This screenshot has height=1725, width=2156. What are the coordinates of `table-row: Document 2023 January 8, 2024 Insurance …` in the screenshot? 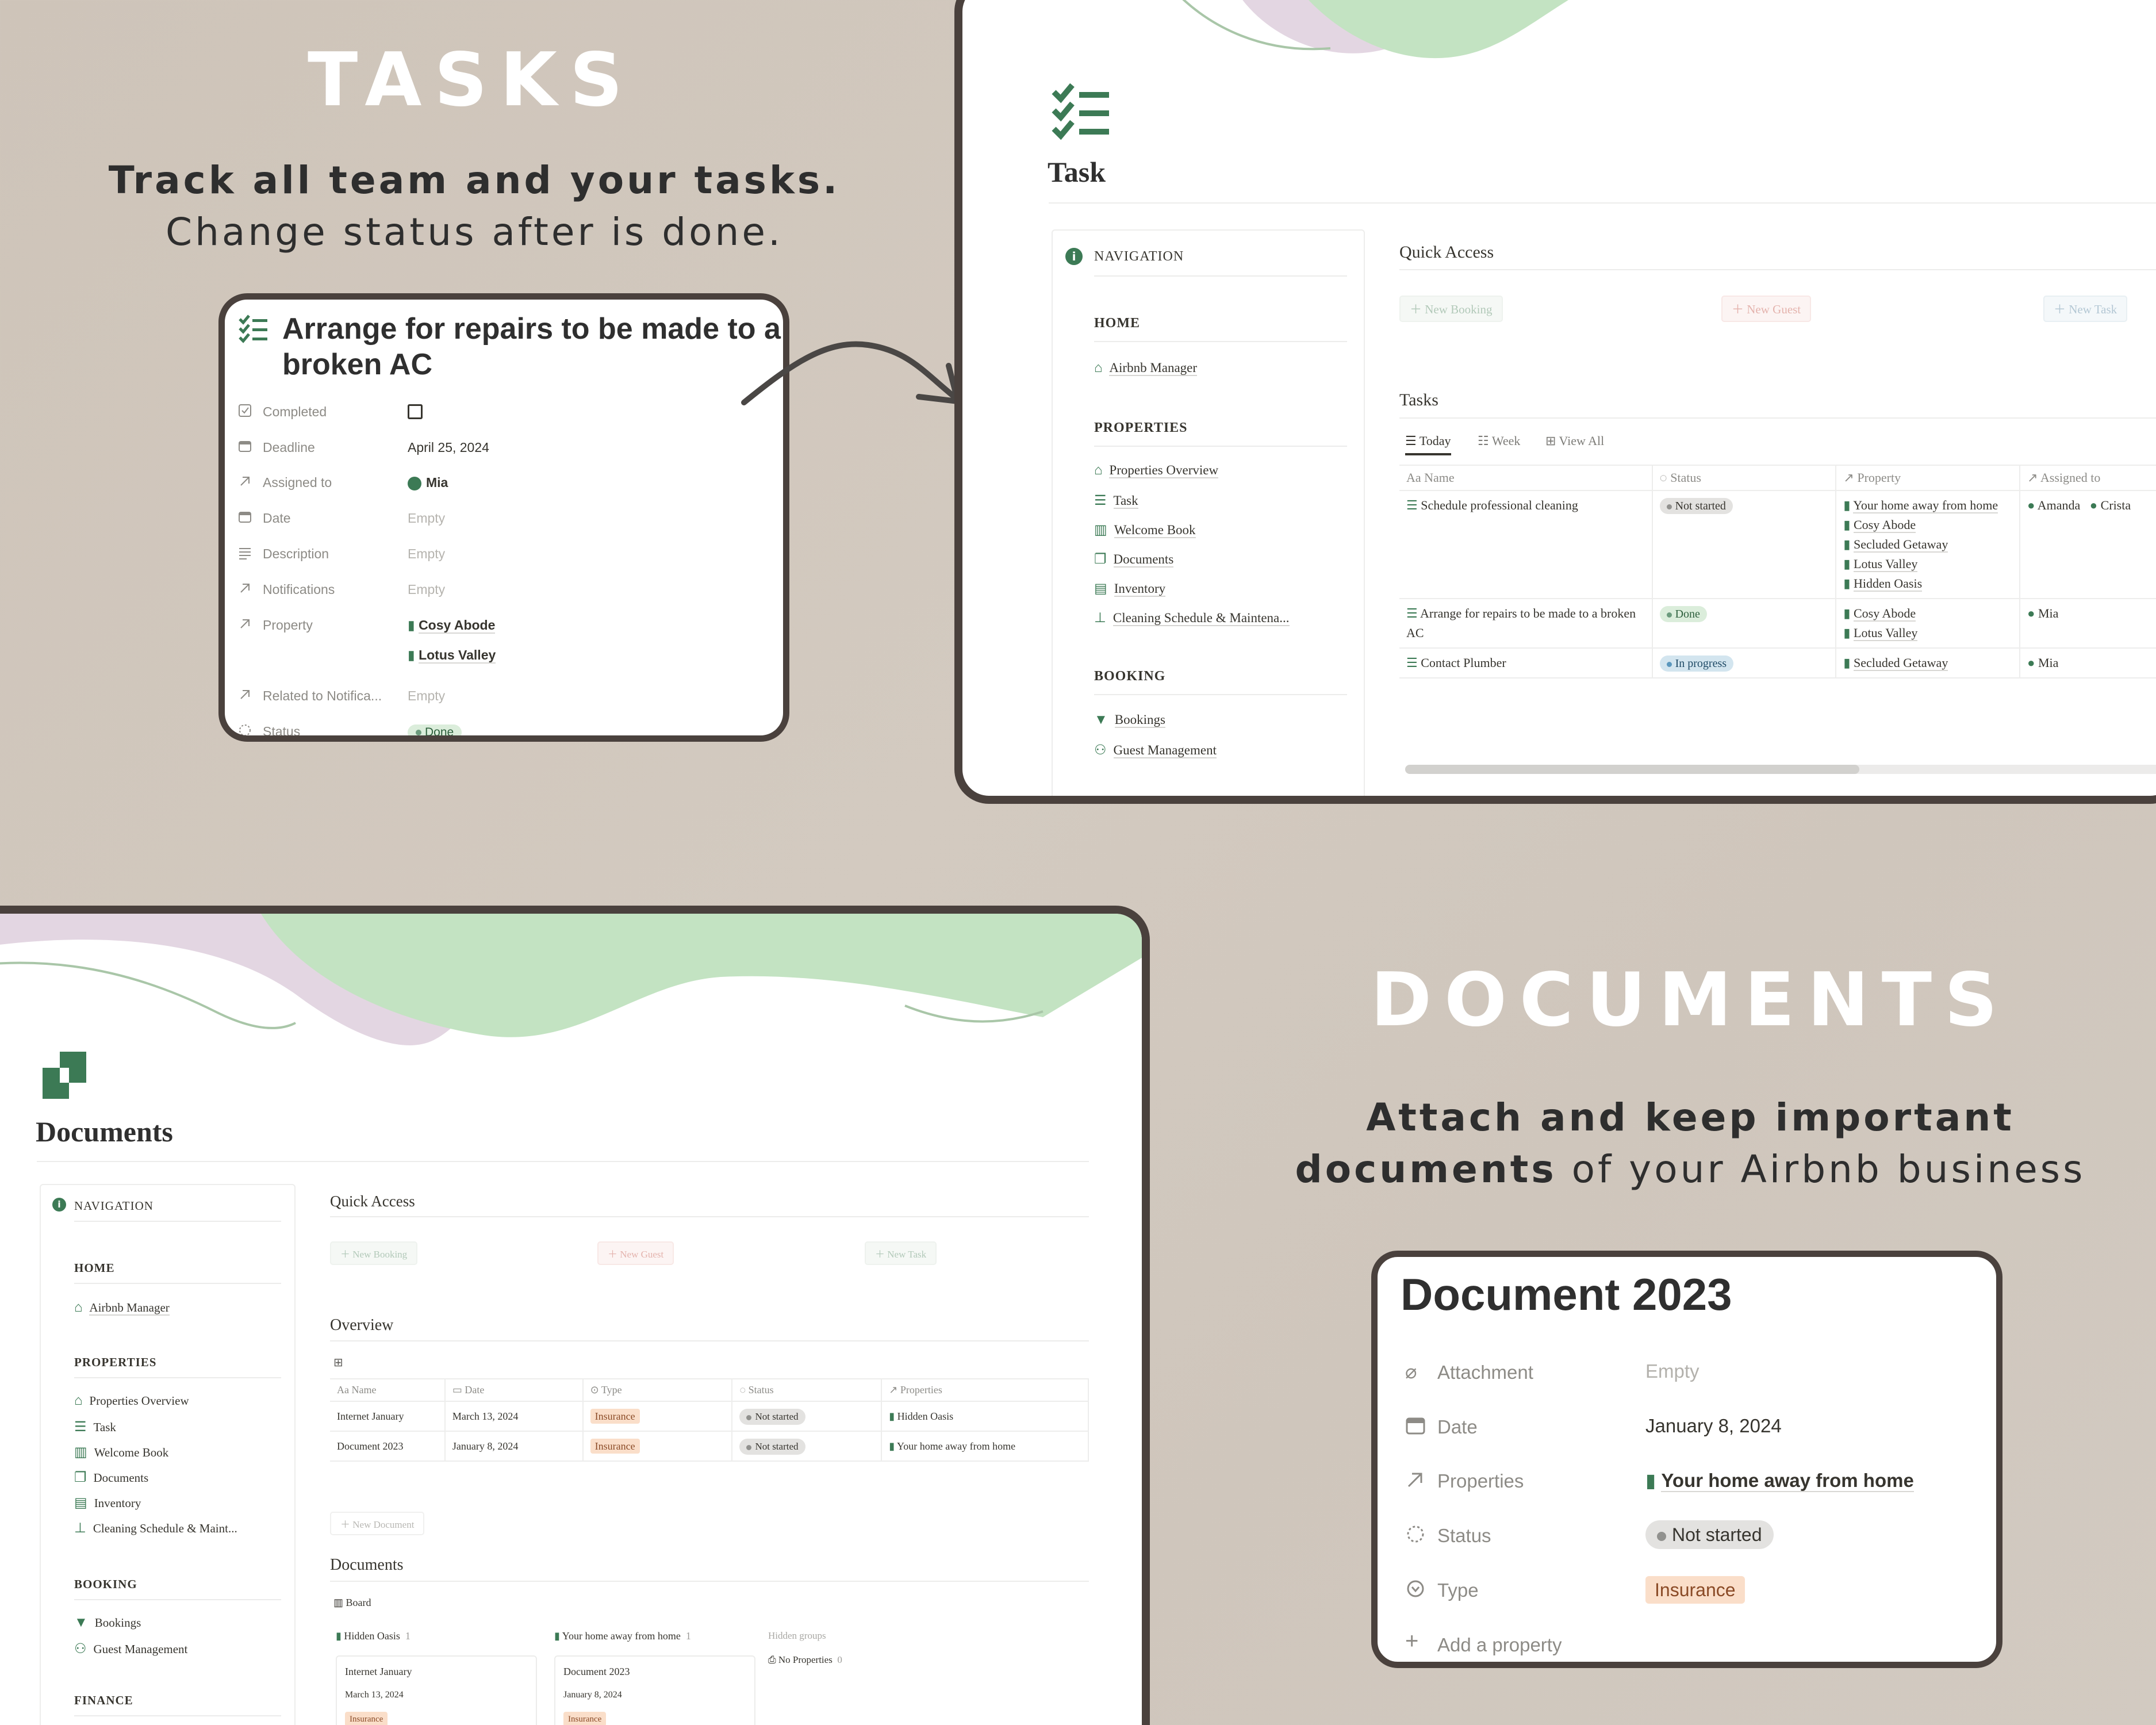 It's located at (709, 1446).